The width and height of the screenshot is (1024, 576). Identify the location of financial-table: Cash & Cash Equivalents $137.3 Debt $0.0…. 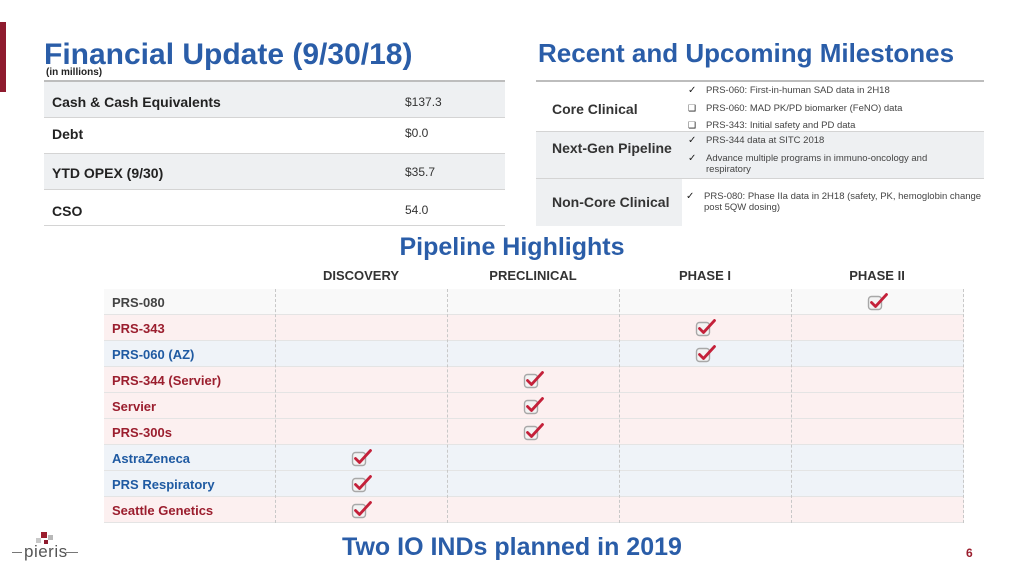
(274, 154).